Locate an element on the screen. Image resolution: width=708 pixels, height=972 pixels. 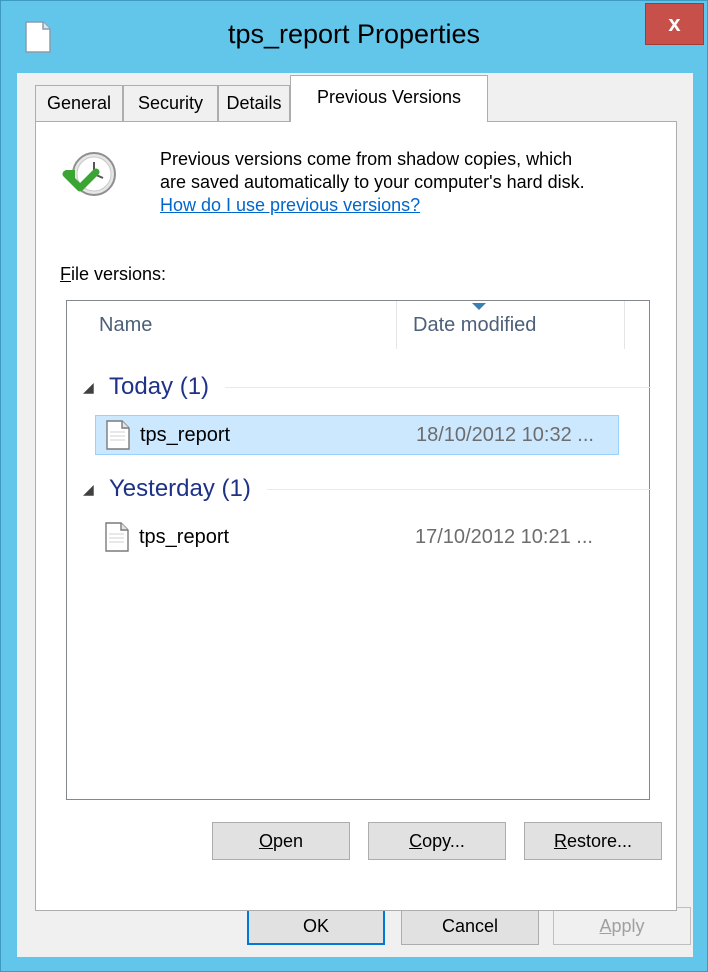
ok-button: OK is located at coordinates (316, 926).